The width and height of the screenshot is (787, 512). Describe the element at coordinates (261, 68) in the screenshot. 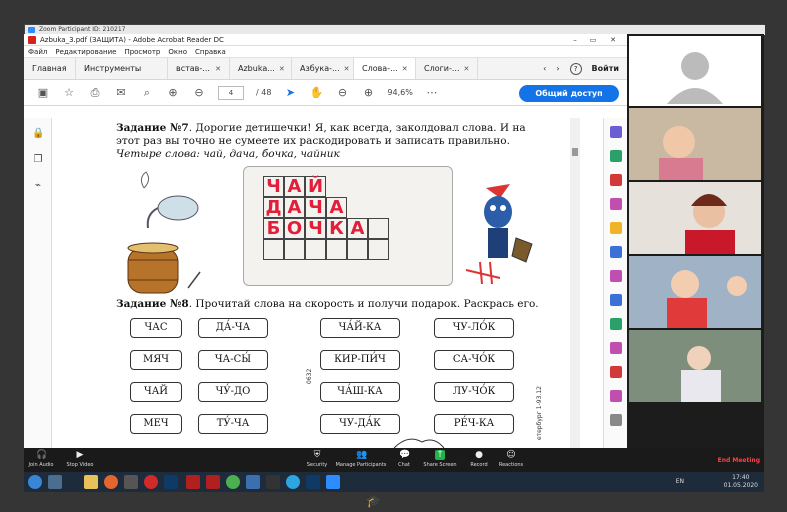

I see `tab-doc-2: Azbuka... ✕` at that location.